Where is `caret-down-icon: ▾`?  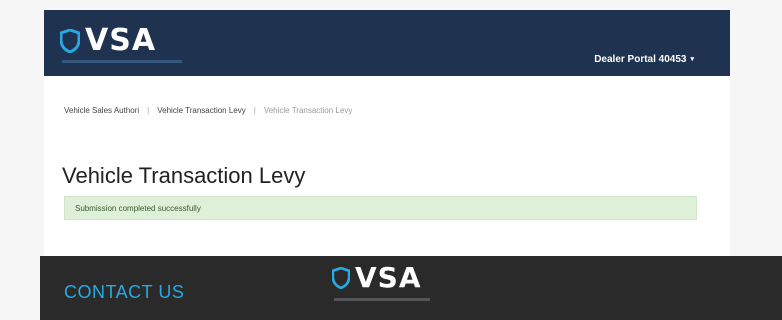 caret-down-icon: ▾ is located at coordinates (692, 59).